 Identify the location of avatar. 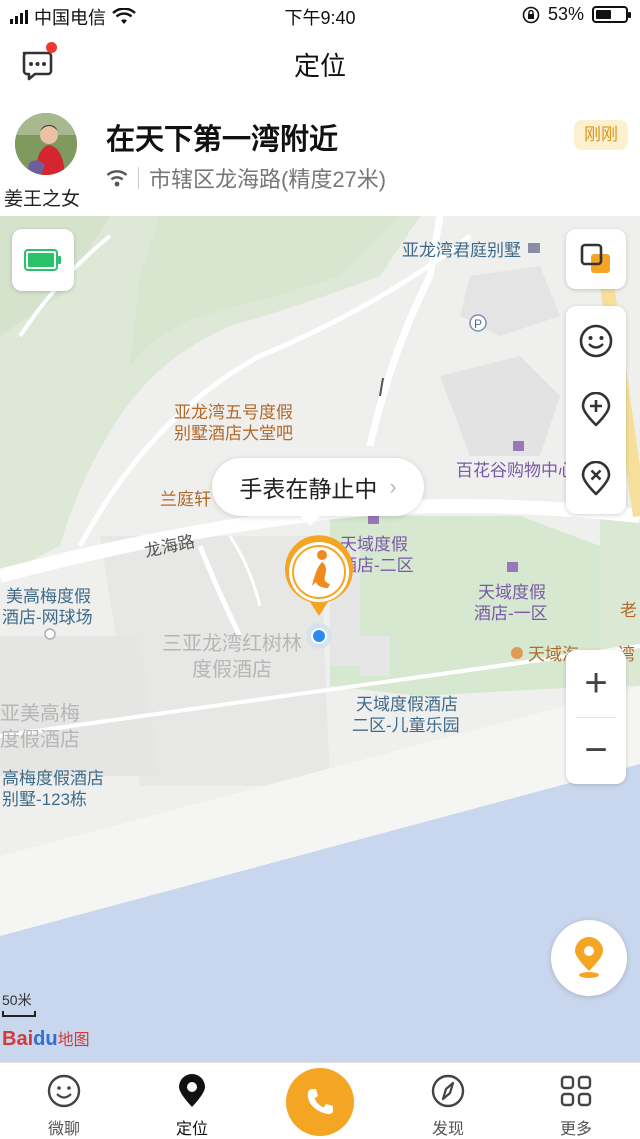
(46, 144).